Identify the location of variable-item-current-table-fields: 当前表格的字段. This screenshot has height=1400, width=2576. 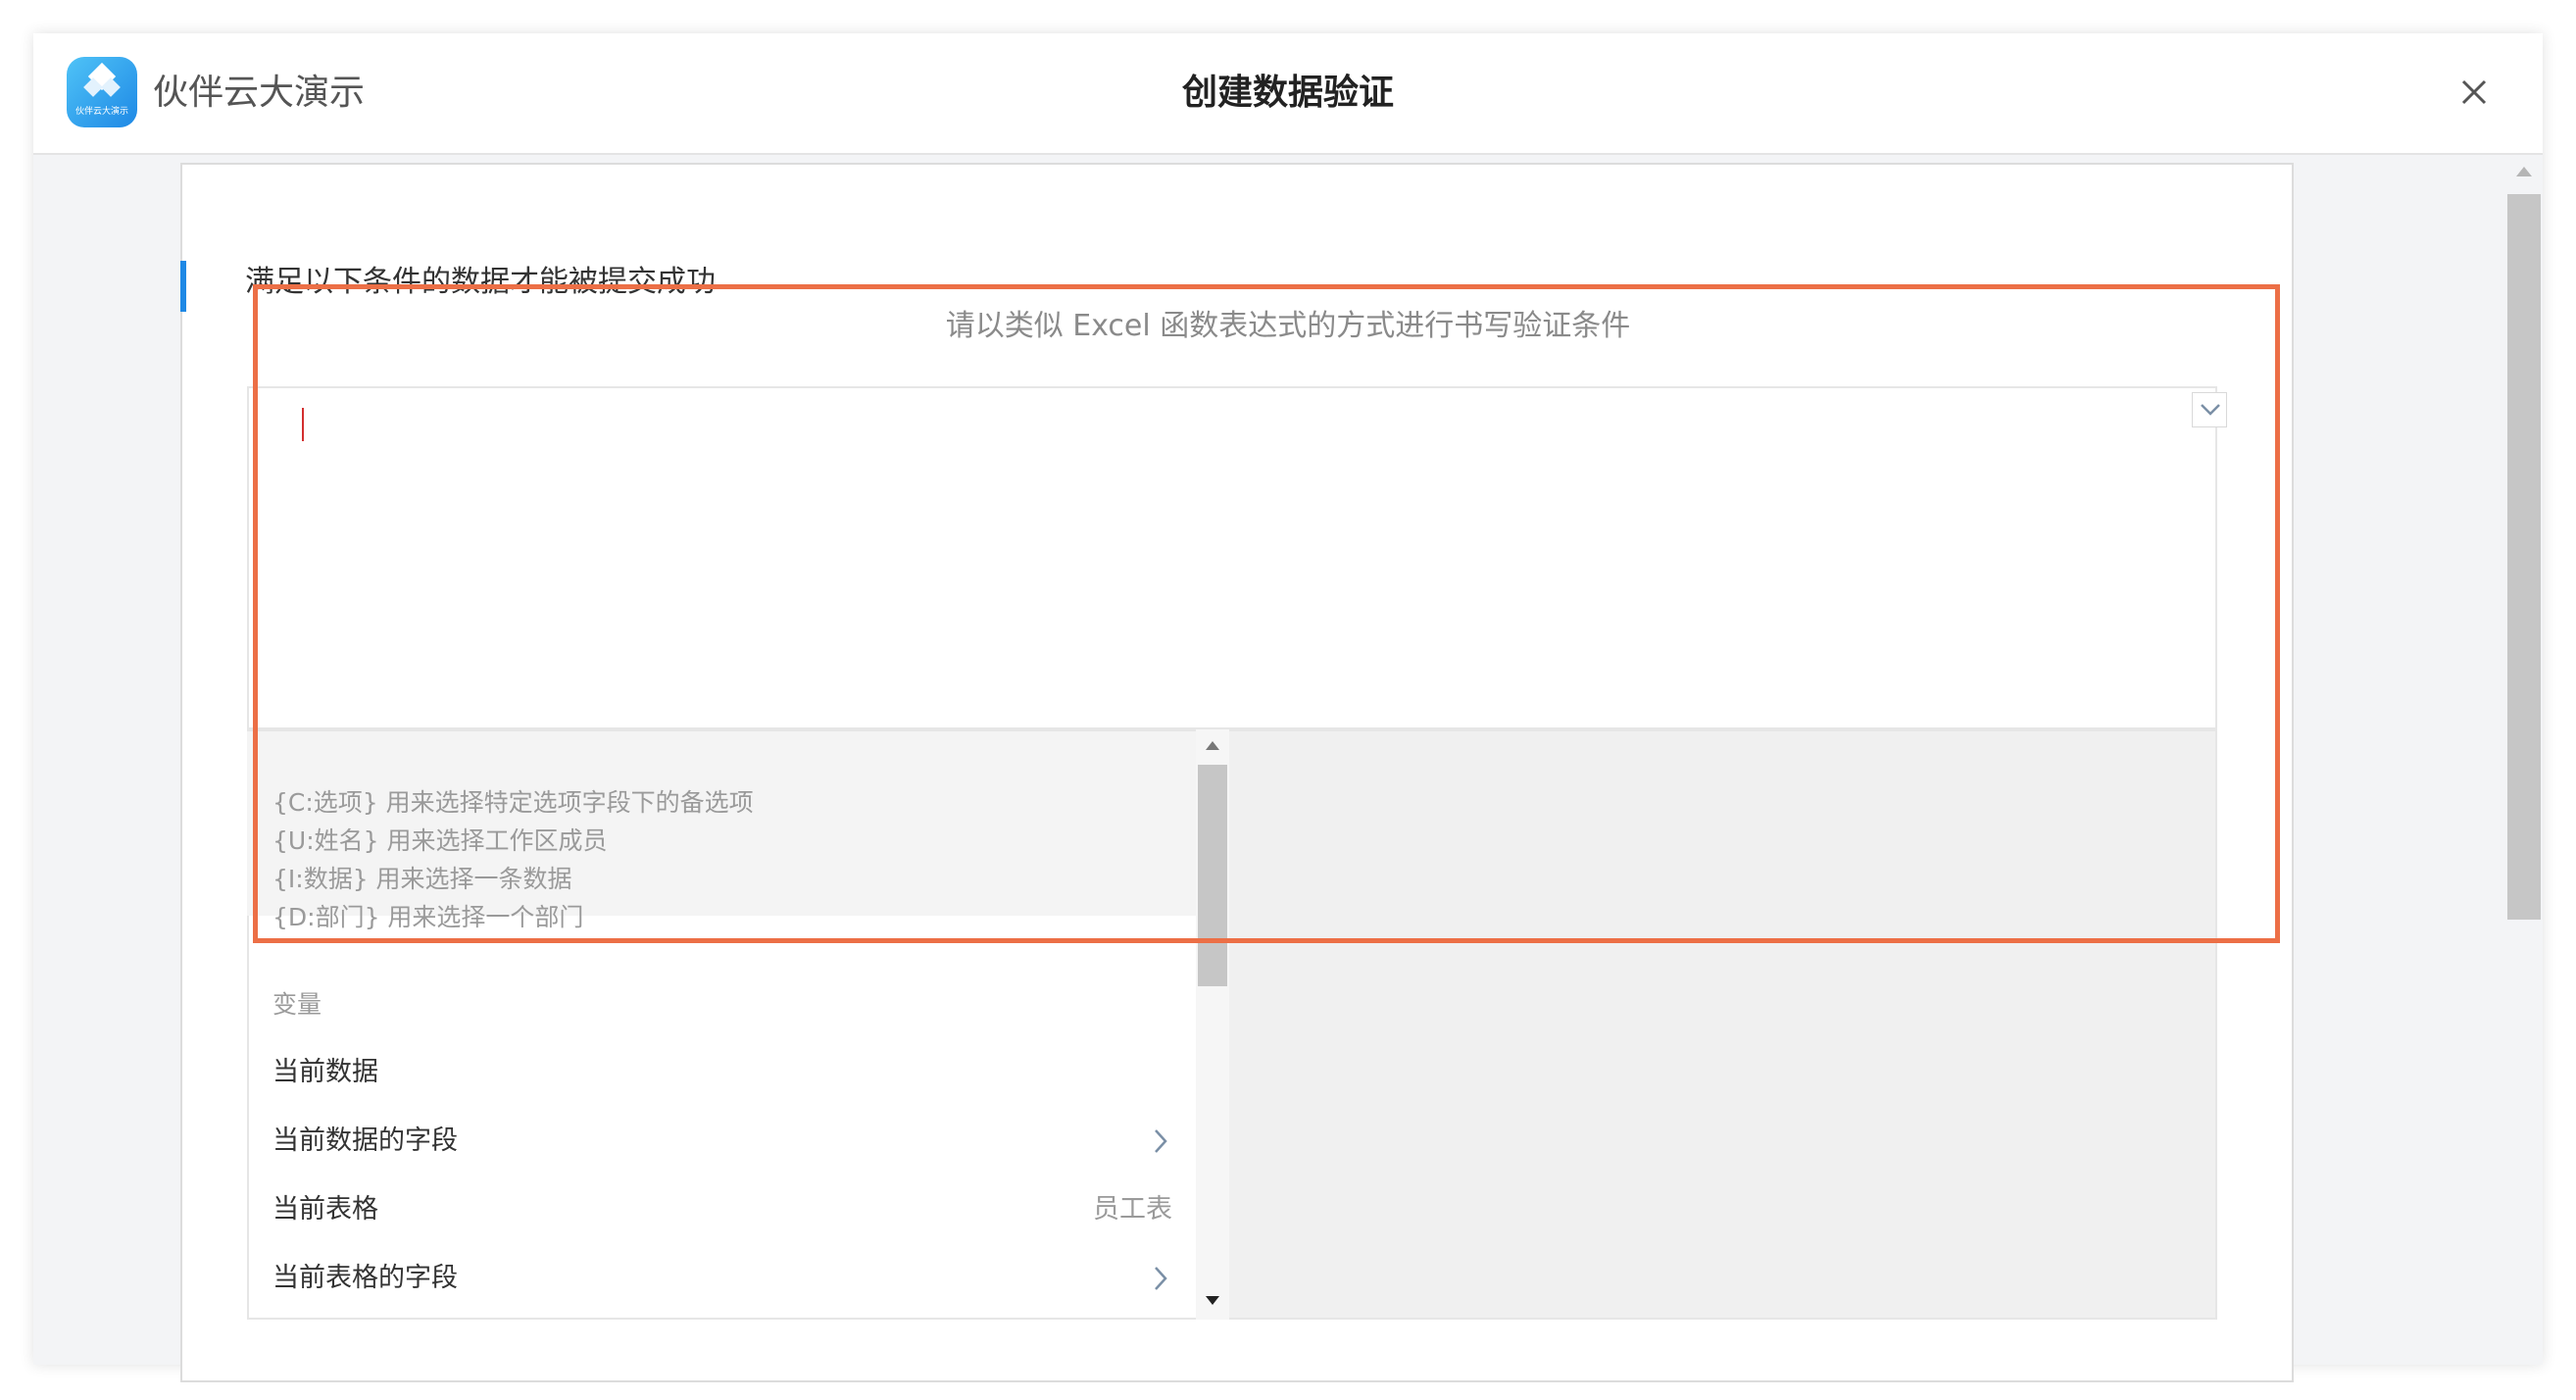
(720, 1278).